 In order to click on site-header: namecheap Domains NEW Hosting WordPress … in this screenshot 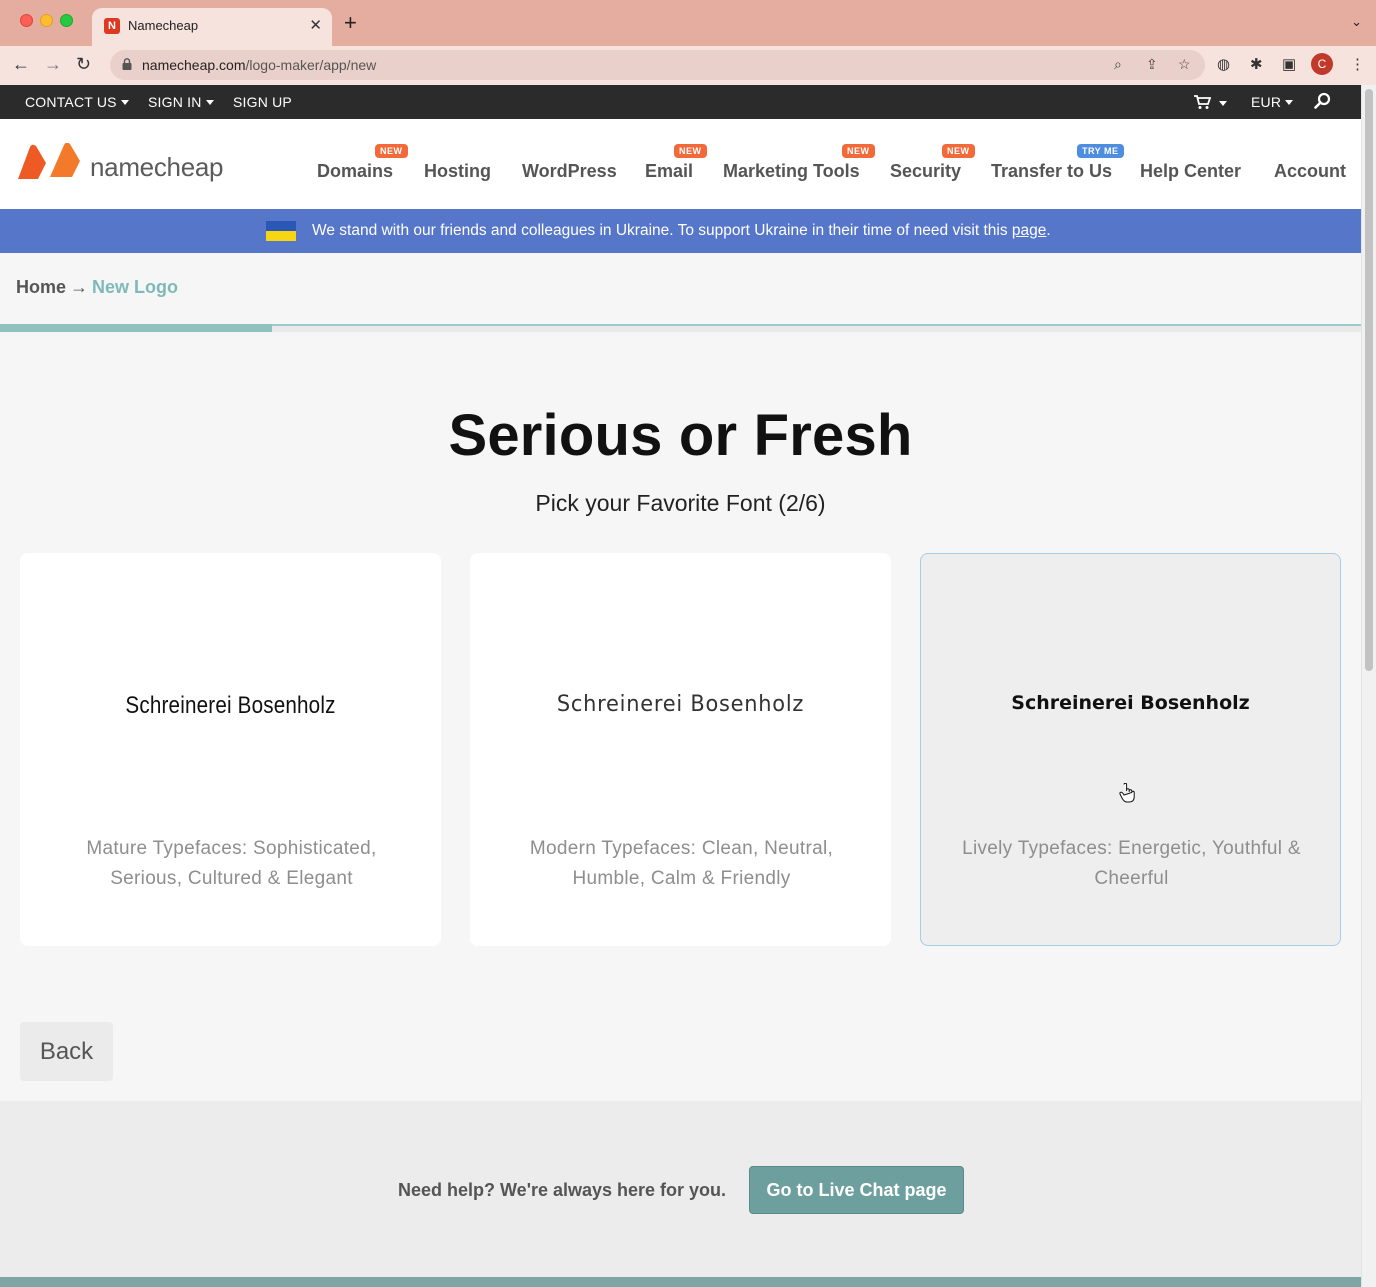, I will do `click(680, 164)`.